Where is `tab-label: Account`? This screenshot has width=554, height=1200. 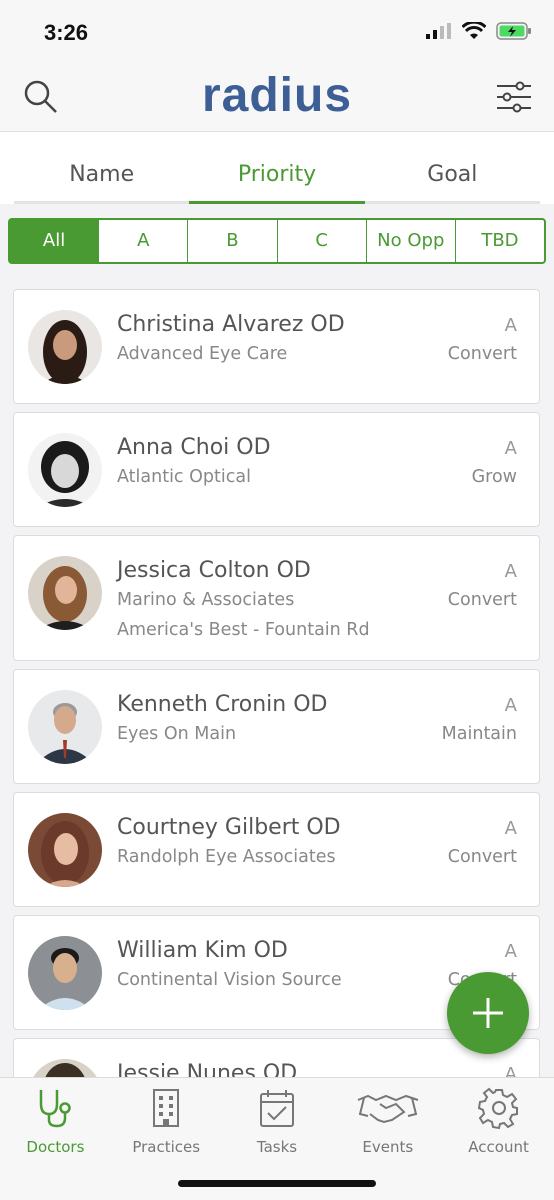
tab-label: Account is located at coordinates (498, 1147).